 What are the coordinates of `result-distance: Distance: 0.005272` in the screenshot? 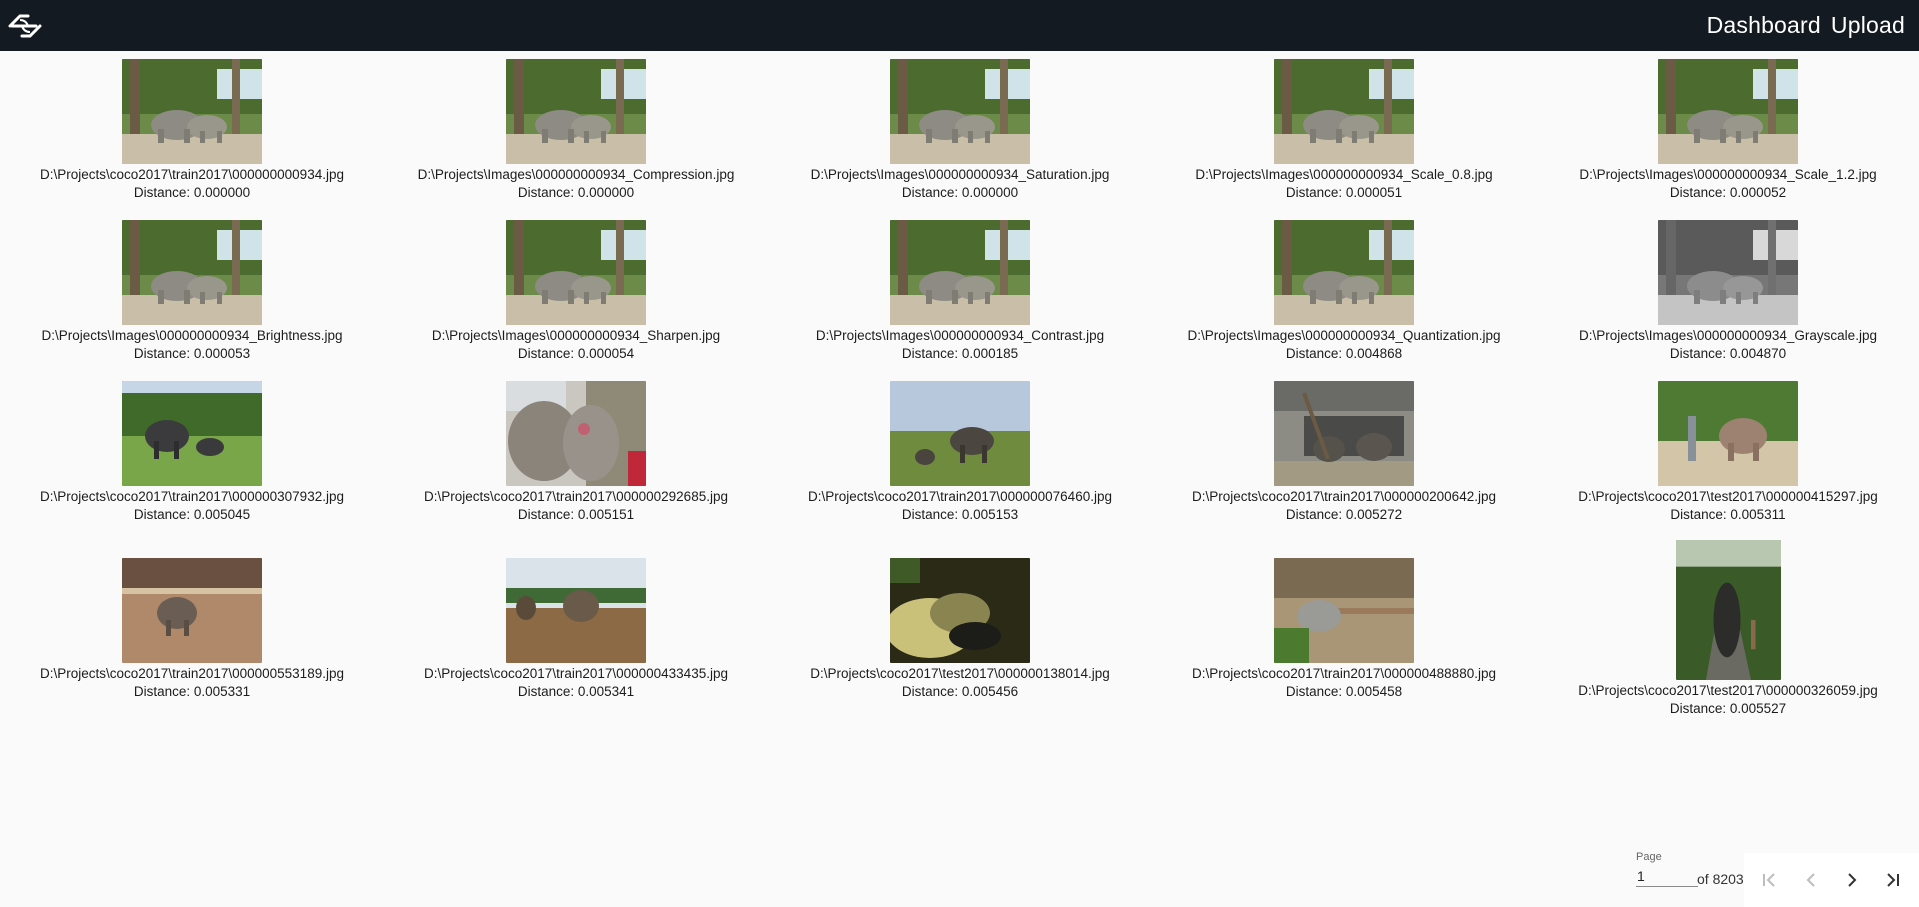 It's located at (1344, 514).